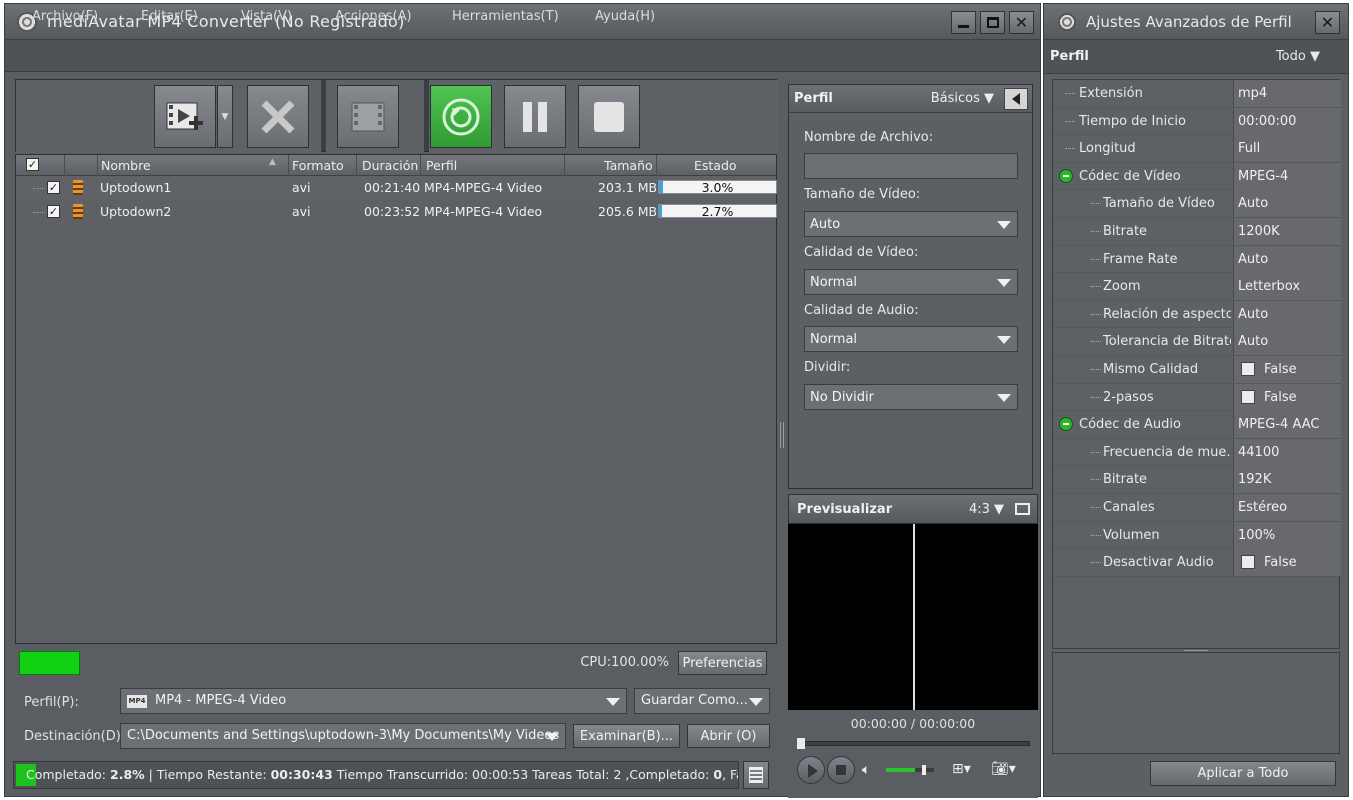 Image resolution: width=1353 pixels, height=800 pixels. Describe the element at coordinates (65, 16) in the screenshot. I see `menu-archivo: Archivo(F)` at that location.